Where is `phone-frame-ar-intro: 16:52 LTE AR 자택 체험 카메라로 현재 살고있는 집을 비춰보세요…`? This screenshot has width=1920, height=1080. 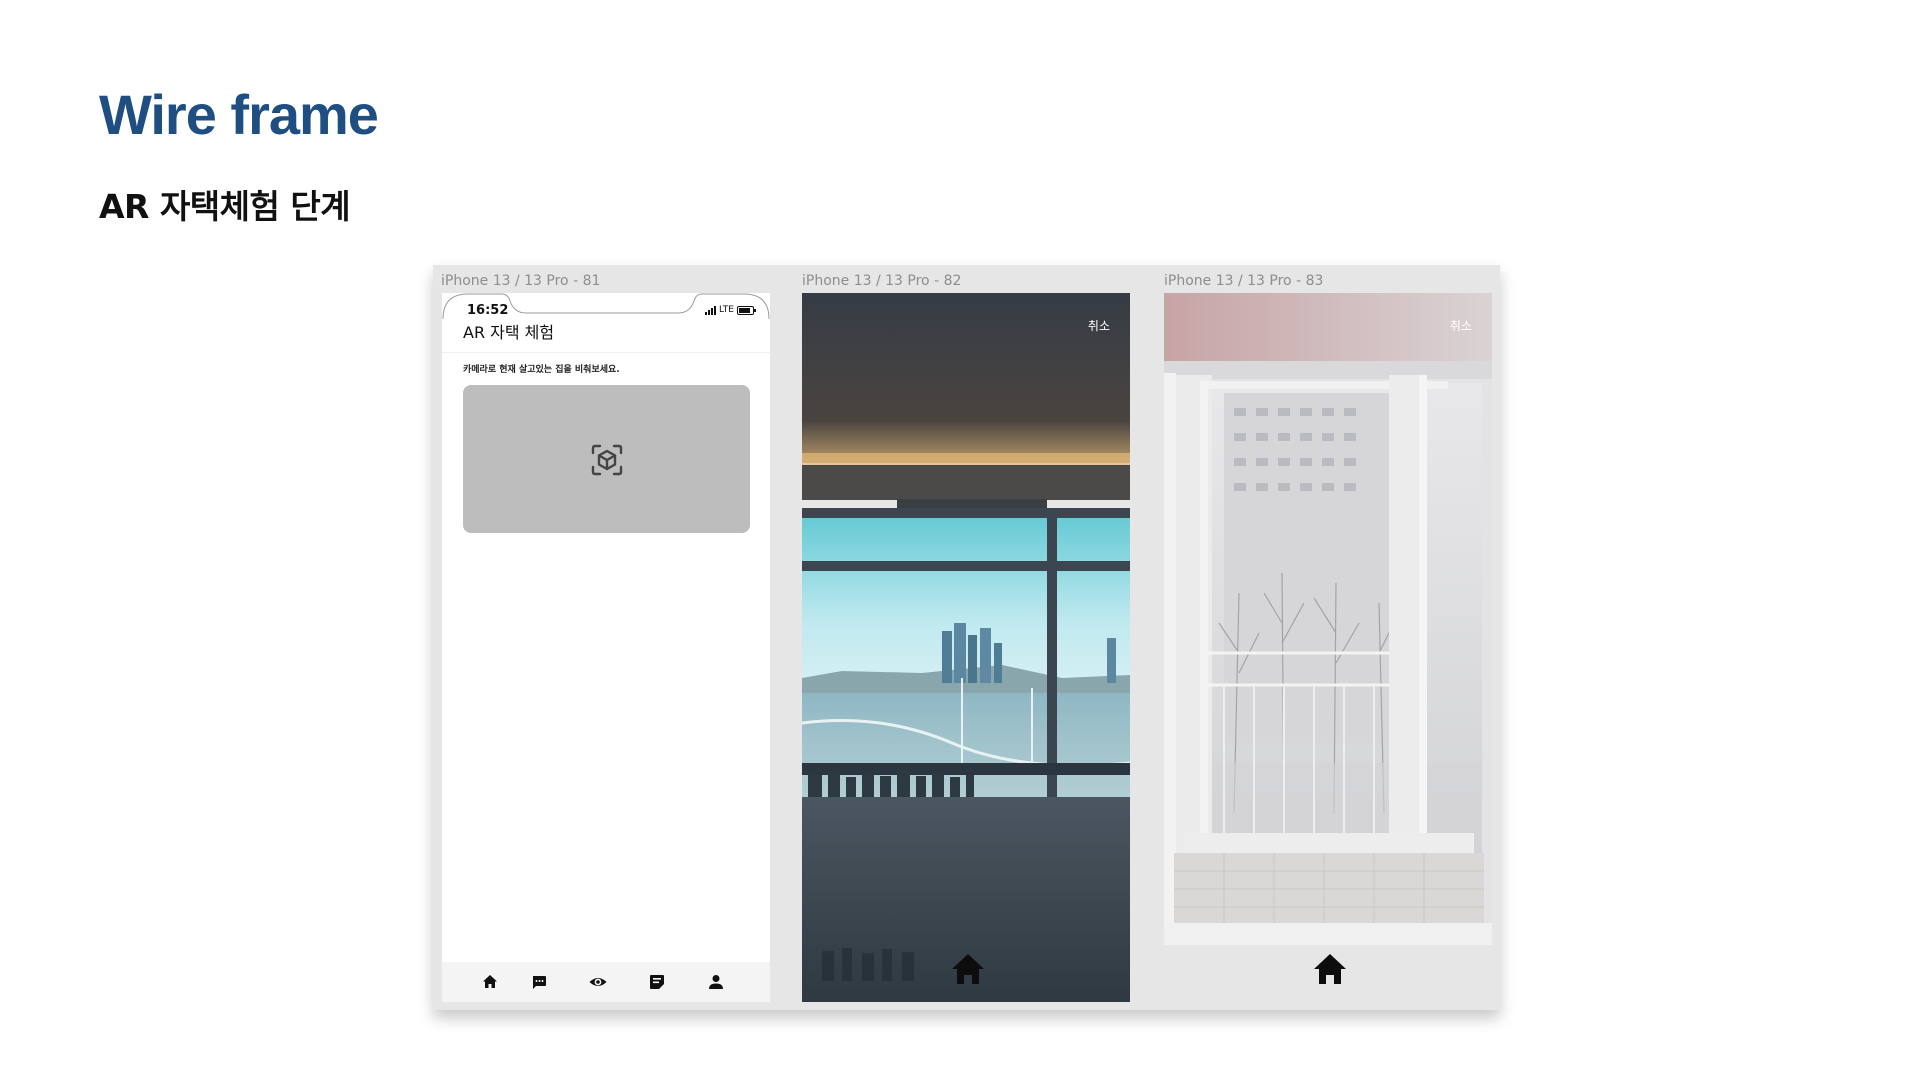 phone-frame-ar-intro: 16:52 LTE AR 자택 체험 카메라로 현재 살고있는 집을 비춰보세요… is located at coordinates (606, 647).